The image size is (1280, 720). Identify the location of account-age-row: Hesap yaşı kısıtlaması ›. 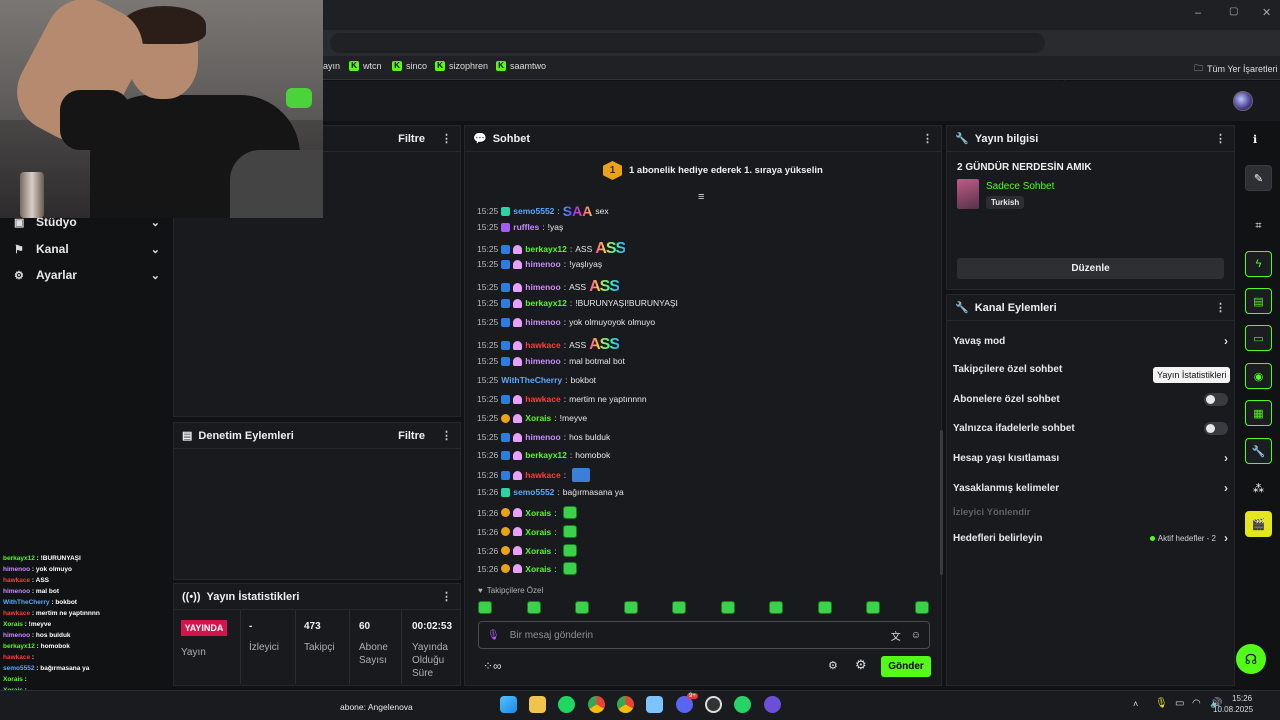
(1090, 458).